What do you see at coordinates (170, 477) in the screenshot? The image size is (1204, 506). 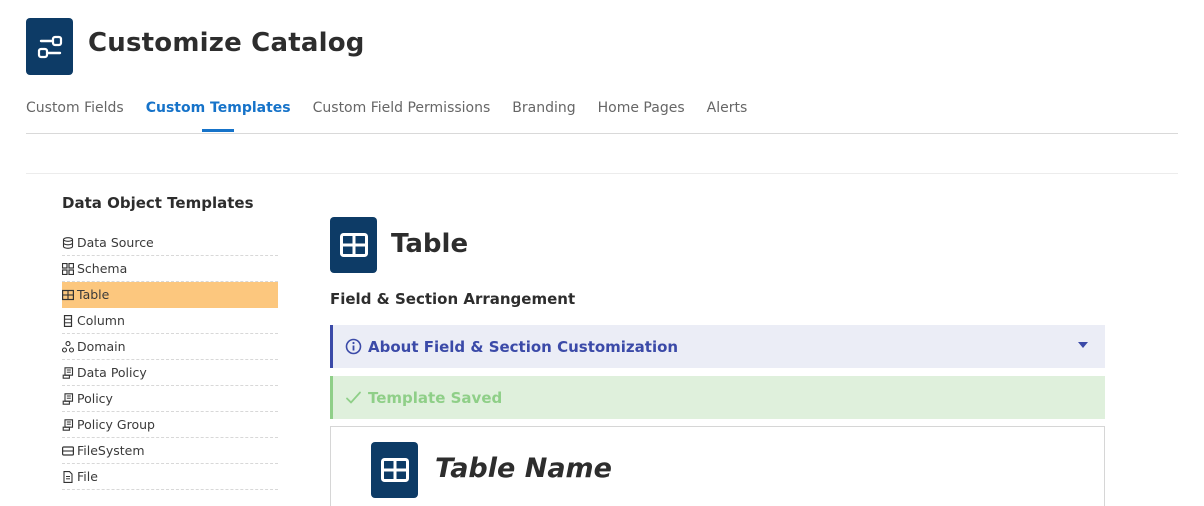 I see `sidebar-item-file: File` at bounding box center [170, 477].